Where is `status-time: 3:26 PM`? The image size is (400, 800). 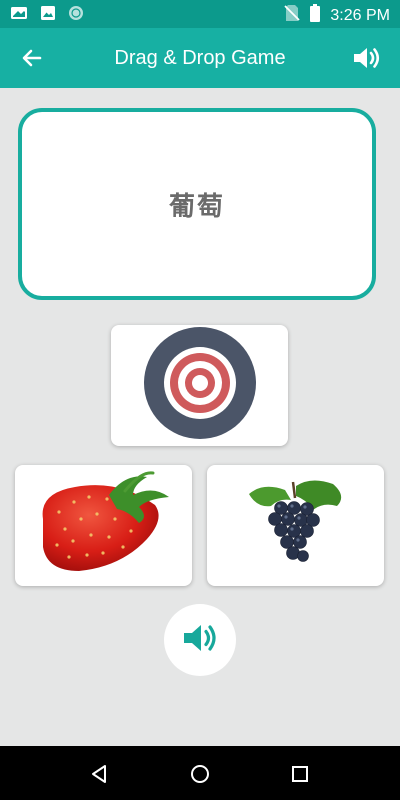 status-time: 3:26 PM is located at coordinates (360, 15).